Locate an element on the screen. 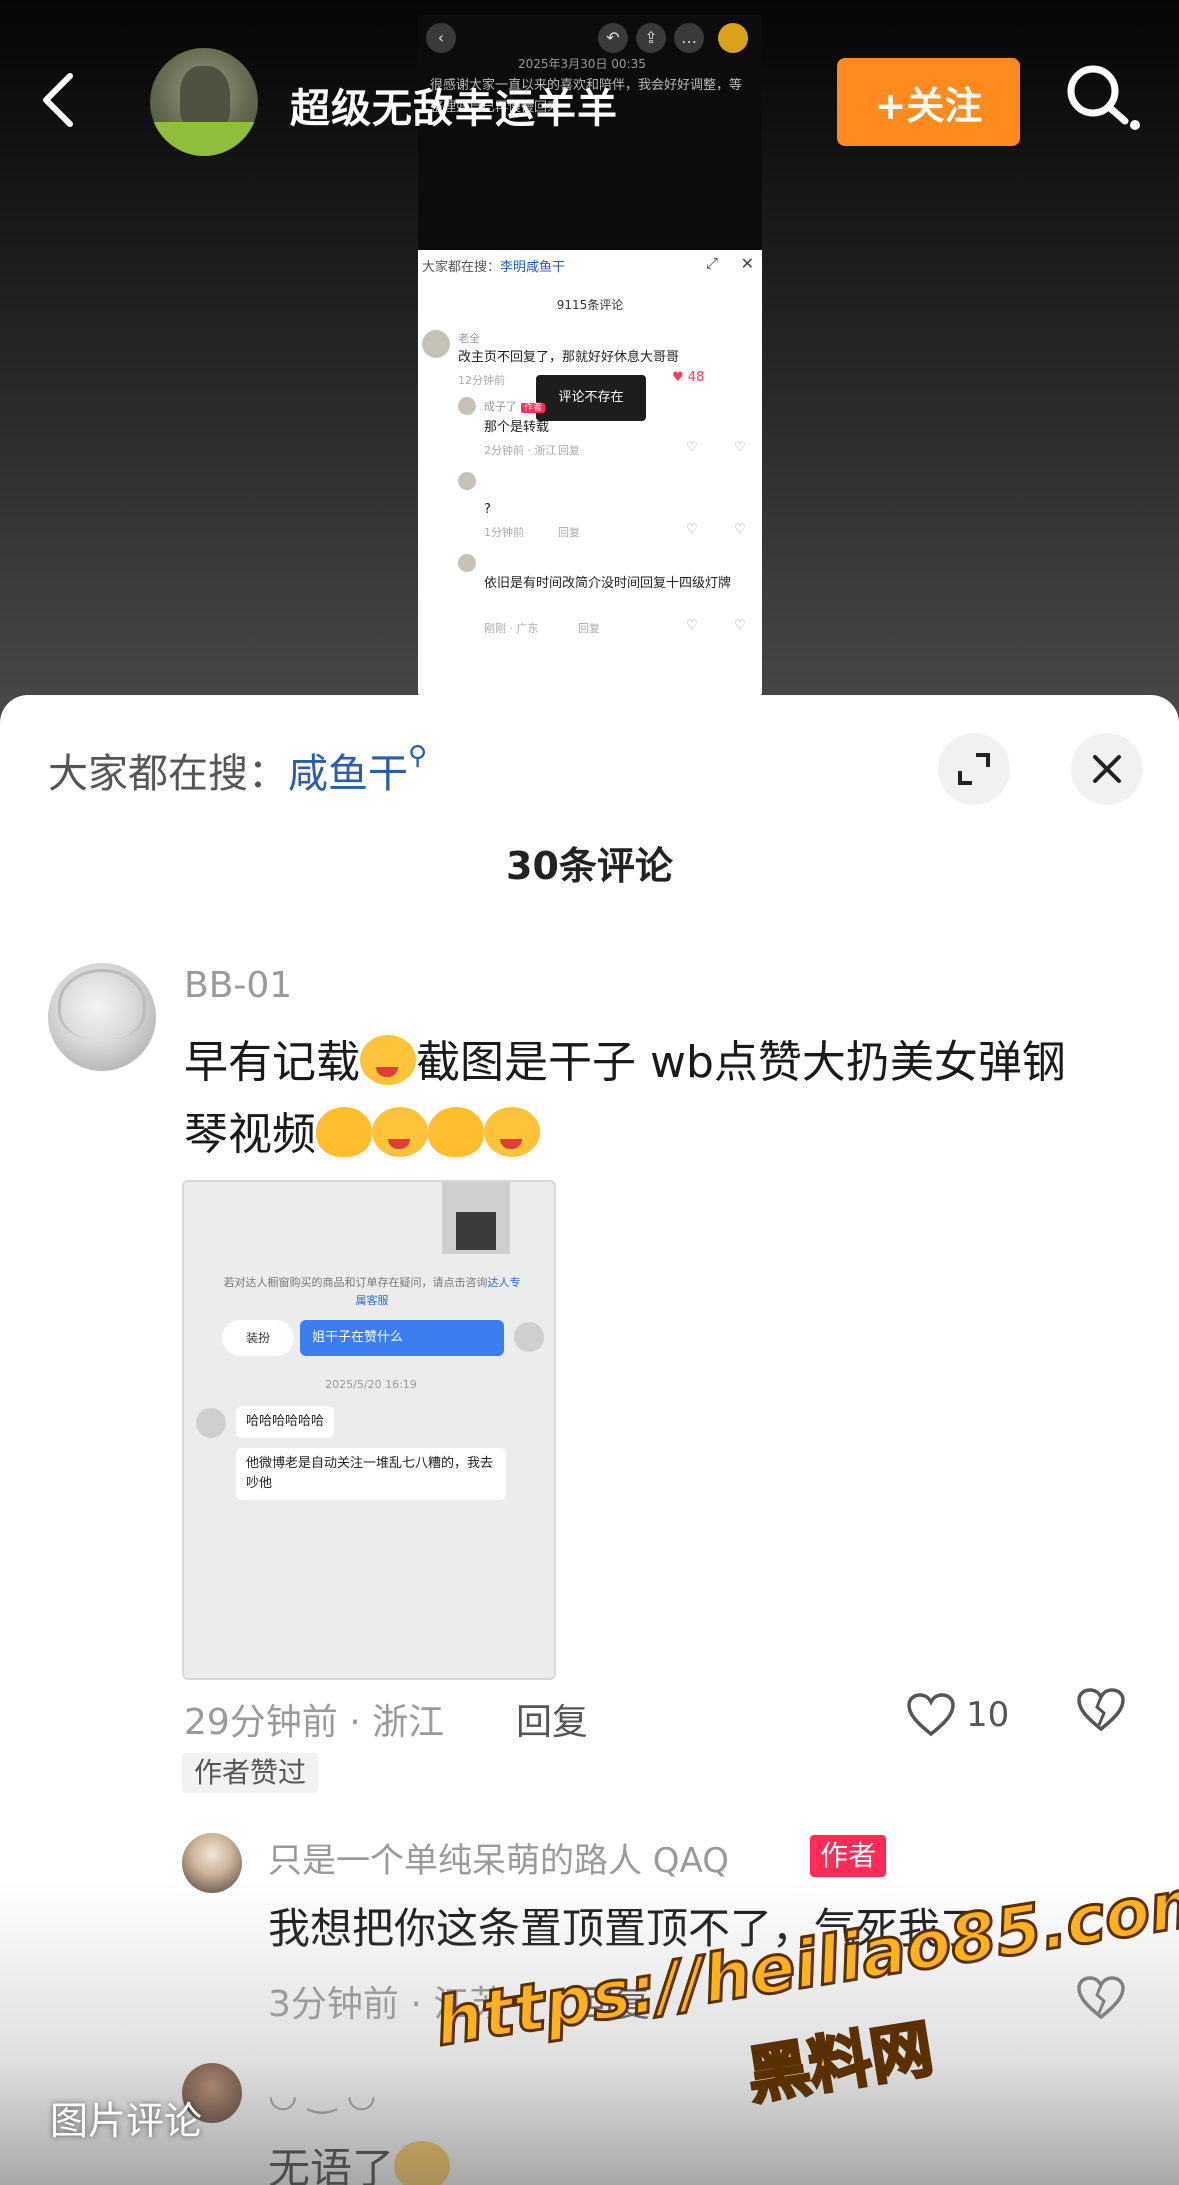 This screenshot has height=2185, width=1179. search-icon is located at coordinates (1103, 97).